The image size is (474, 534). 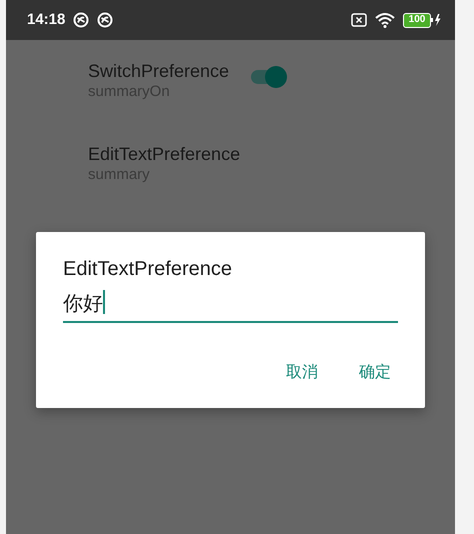 What do you see at coordinates (302, 373) in the screenshot?
I see `dialog-button: 取消` at bounding box center [302, 373].